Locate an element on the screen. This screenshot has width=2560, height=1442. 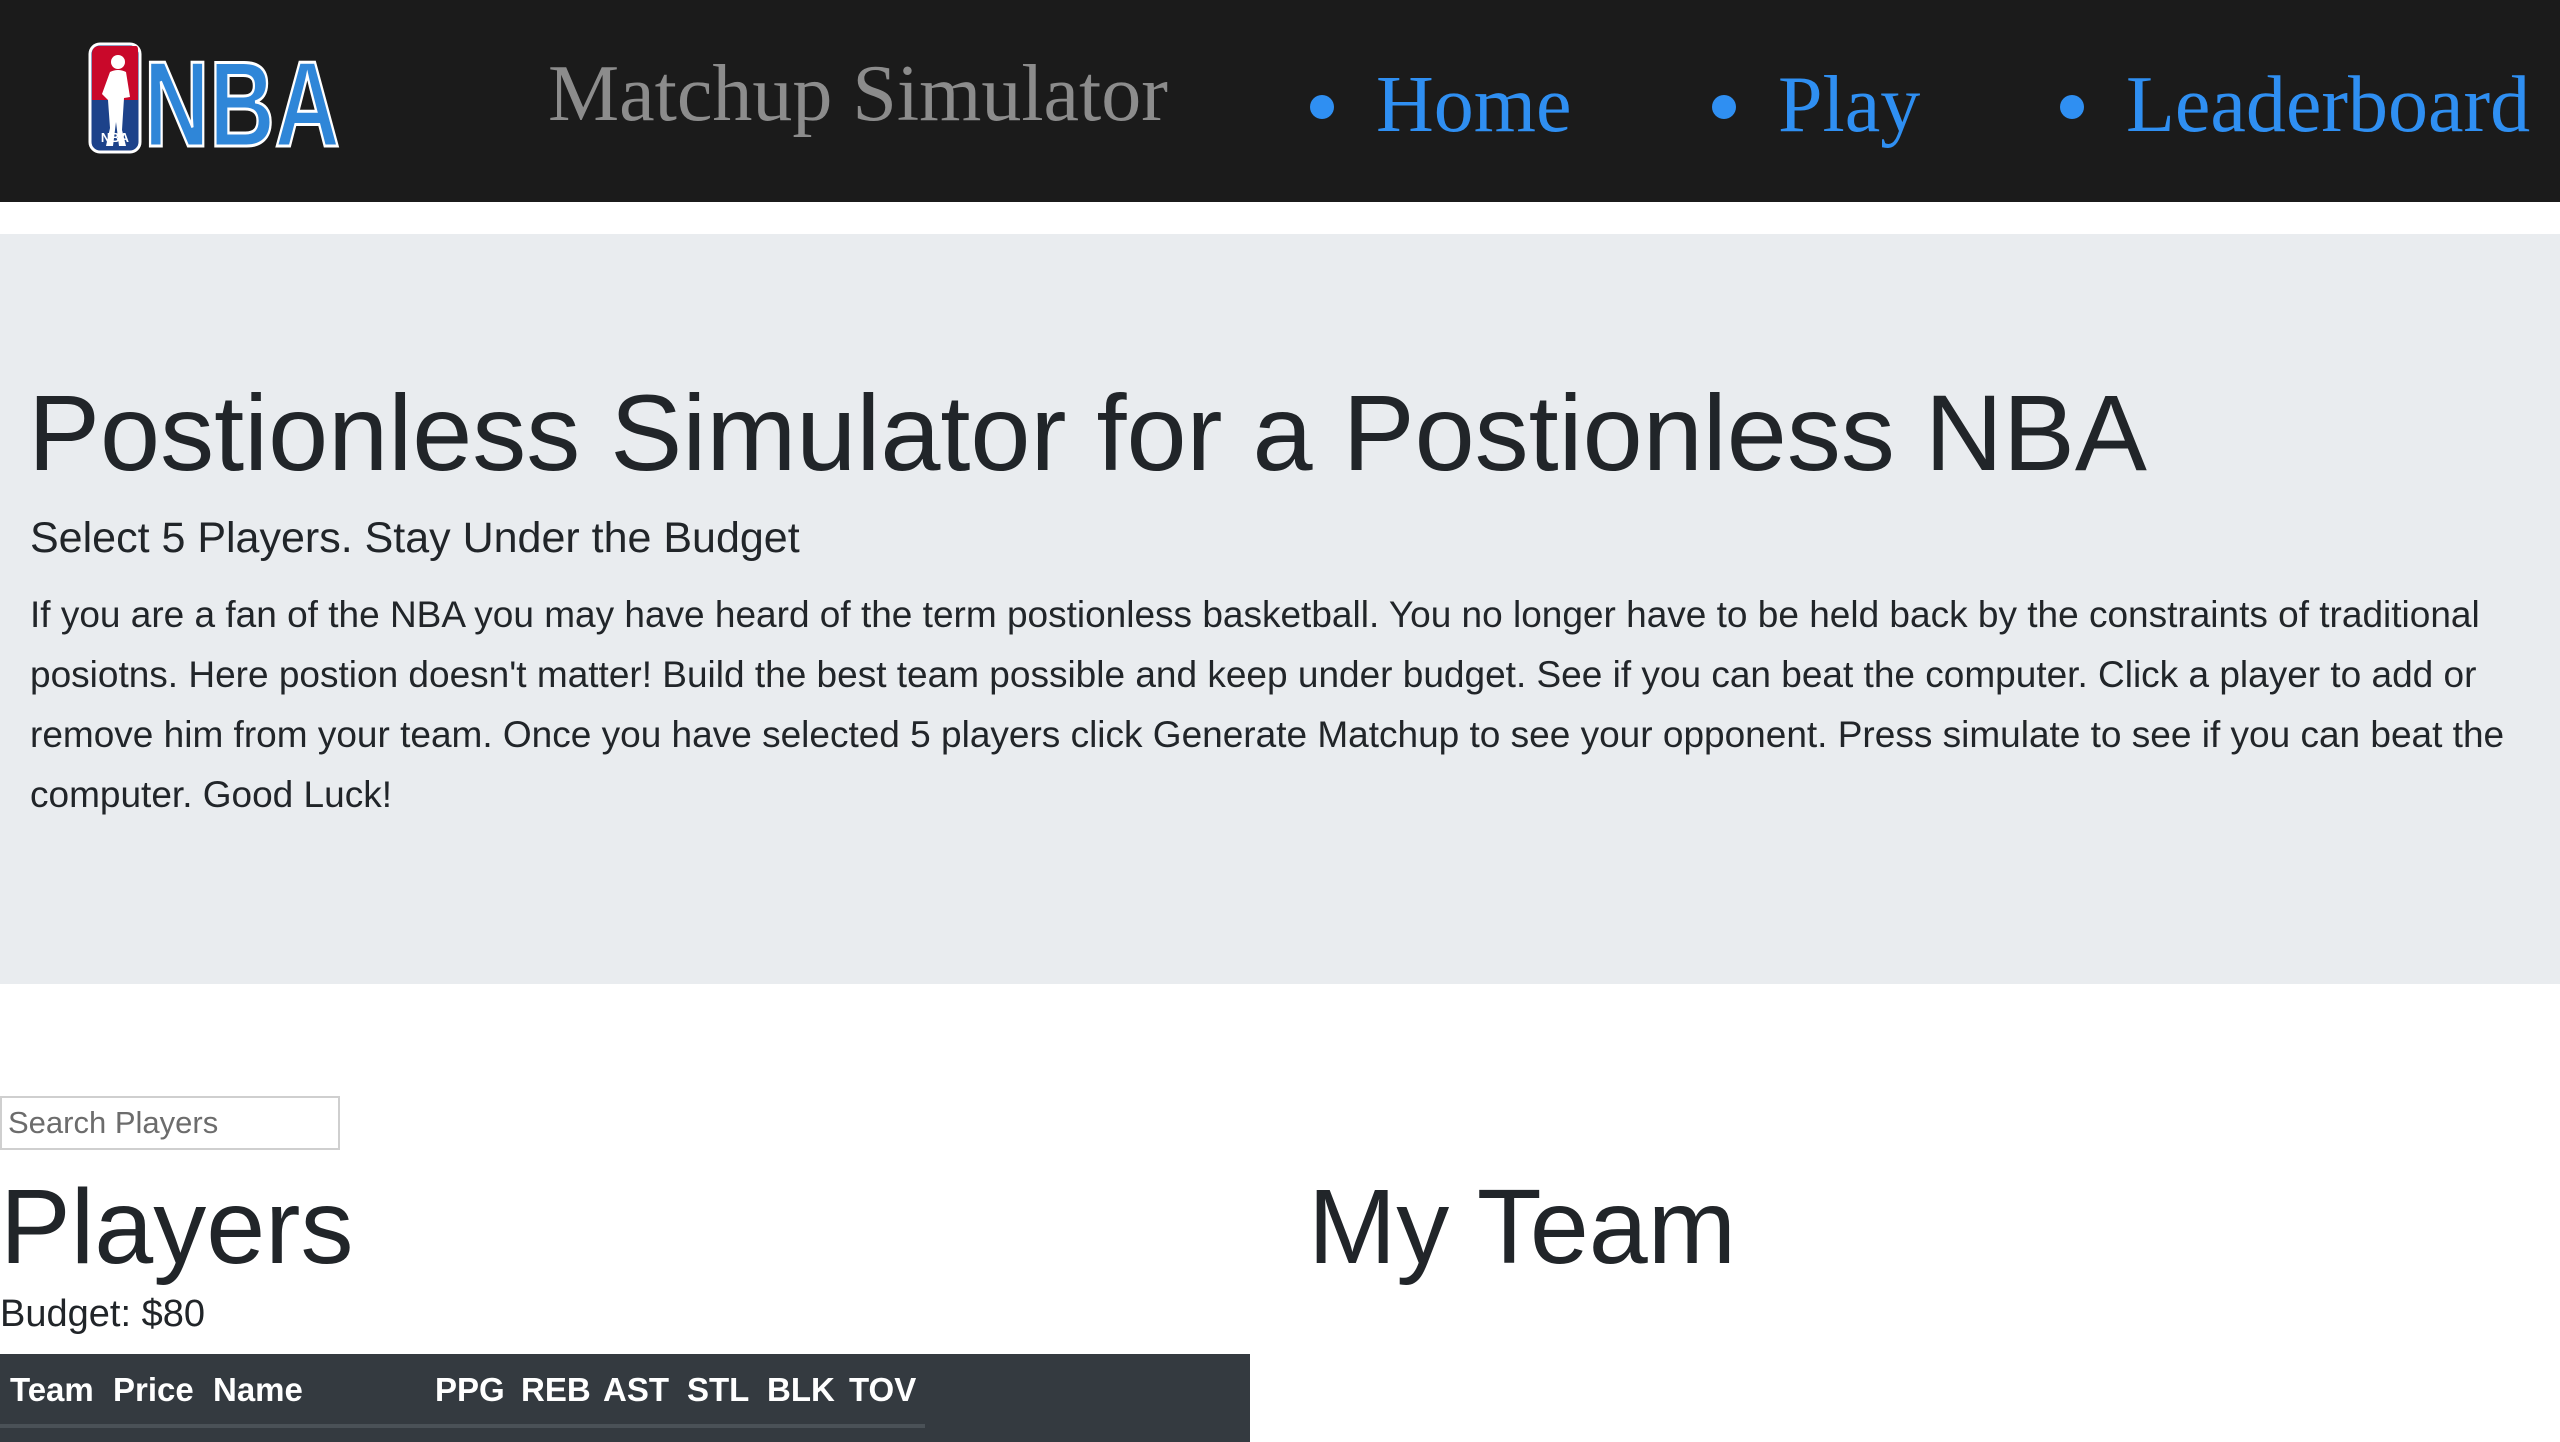
nav-link-label: Play is located at coordinates (1849, 105).